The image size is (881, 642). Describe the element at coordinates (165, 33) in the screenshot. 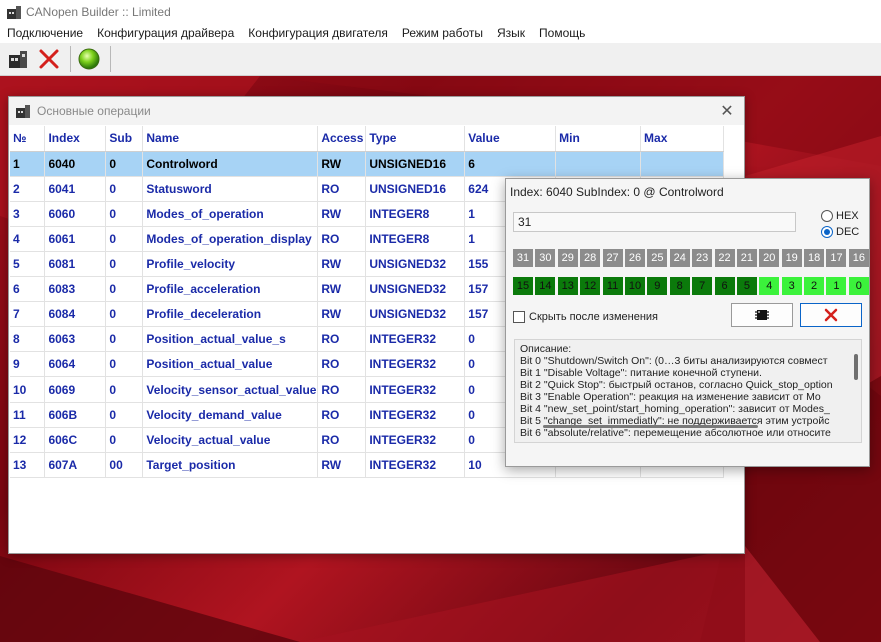

I see `menu-driver-config: Конфигурация драйвера` at that location.